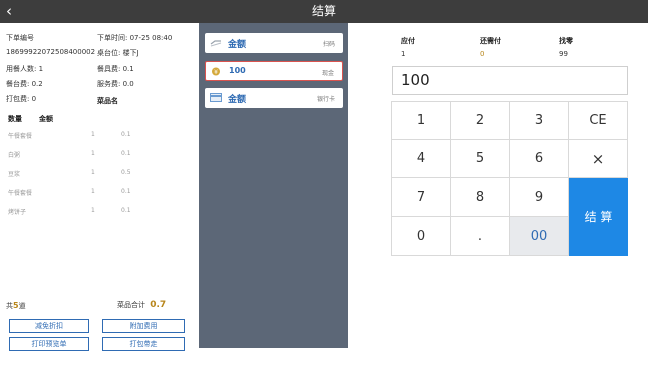  I want to click on dish-count-suffix: 道, so click(22, 306).